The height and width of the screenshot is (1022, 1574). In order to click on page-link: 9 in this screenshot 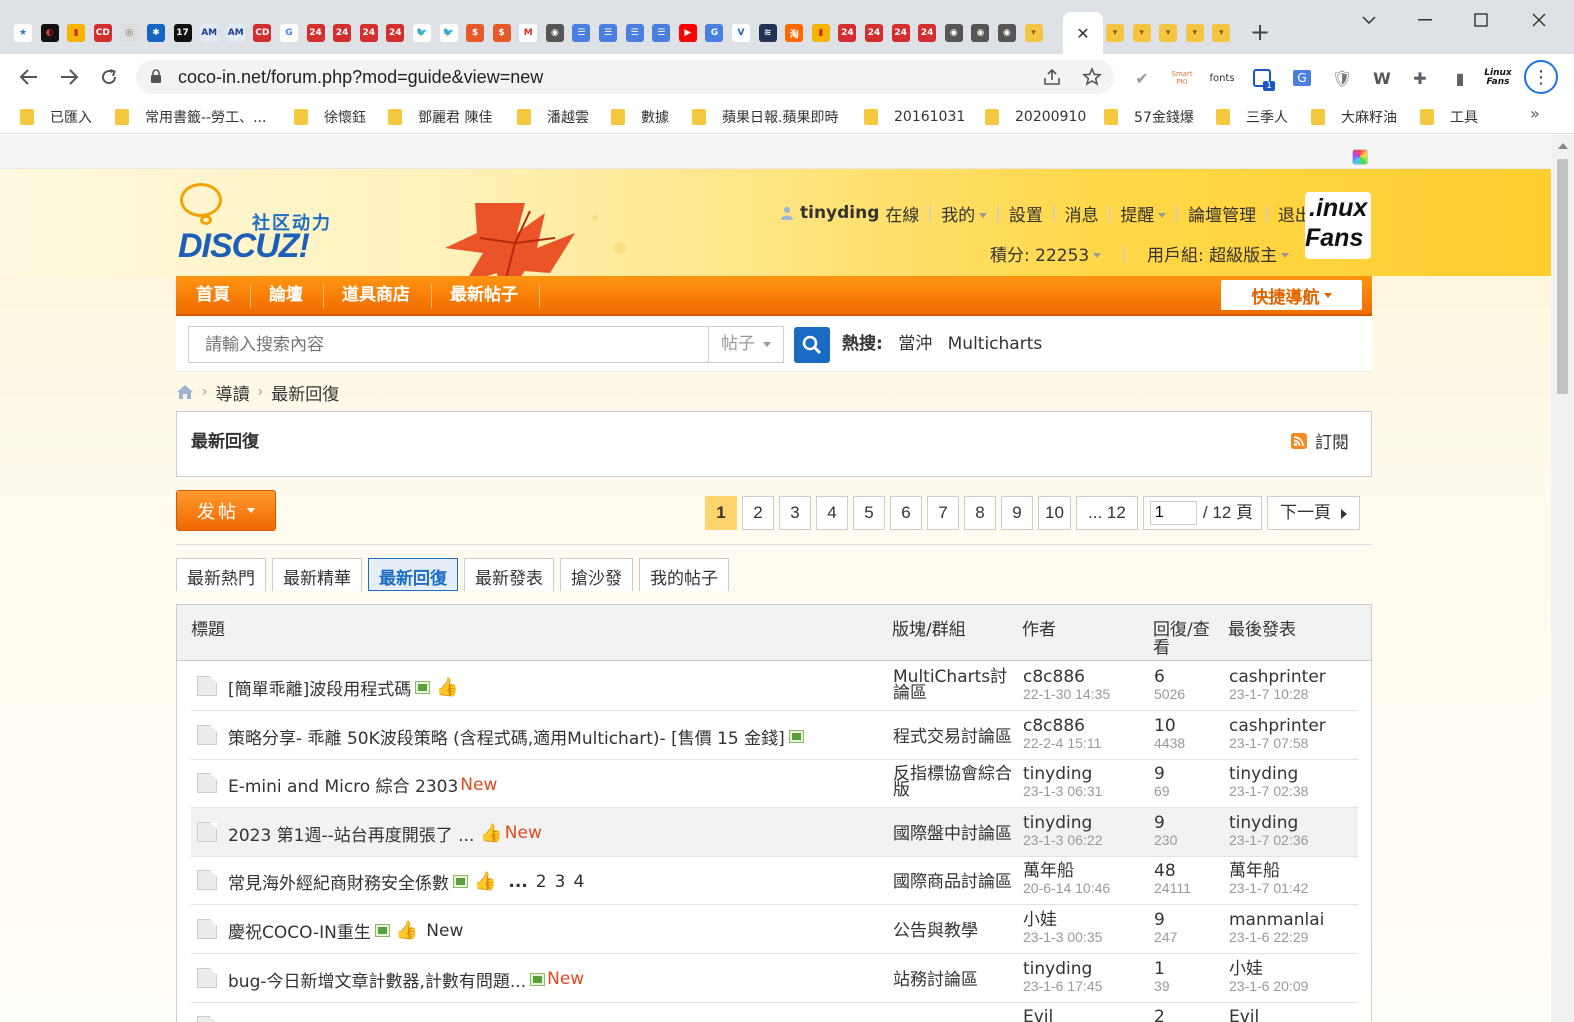, I will do `click(1017, 513)`.